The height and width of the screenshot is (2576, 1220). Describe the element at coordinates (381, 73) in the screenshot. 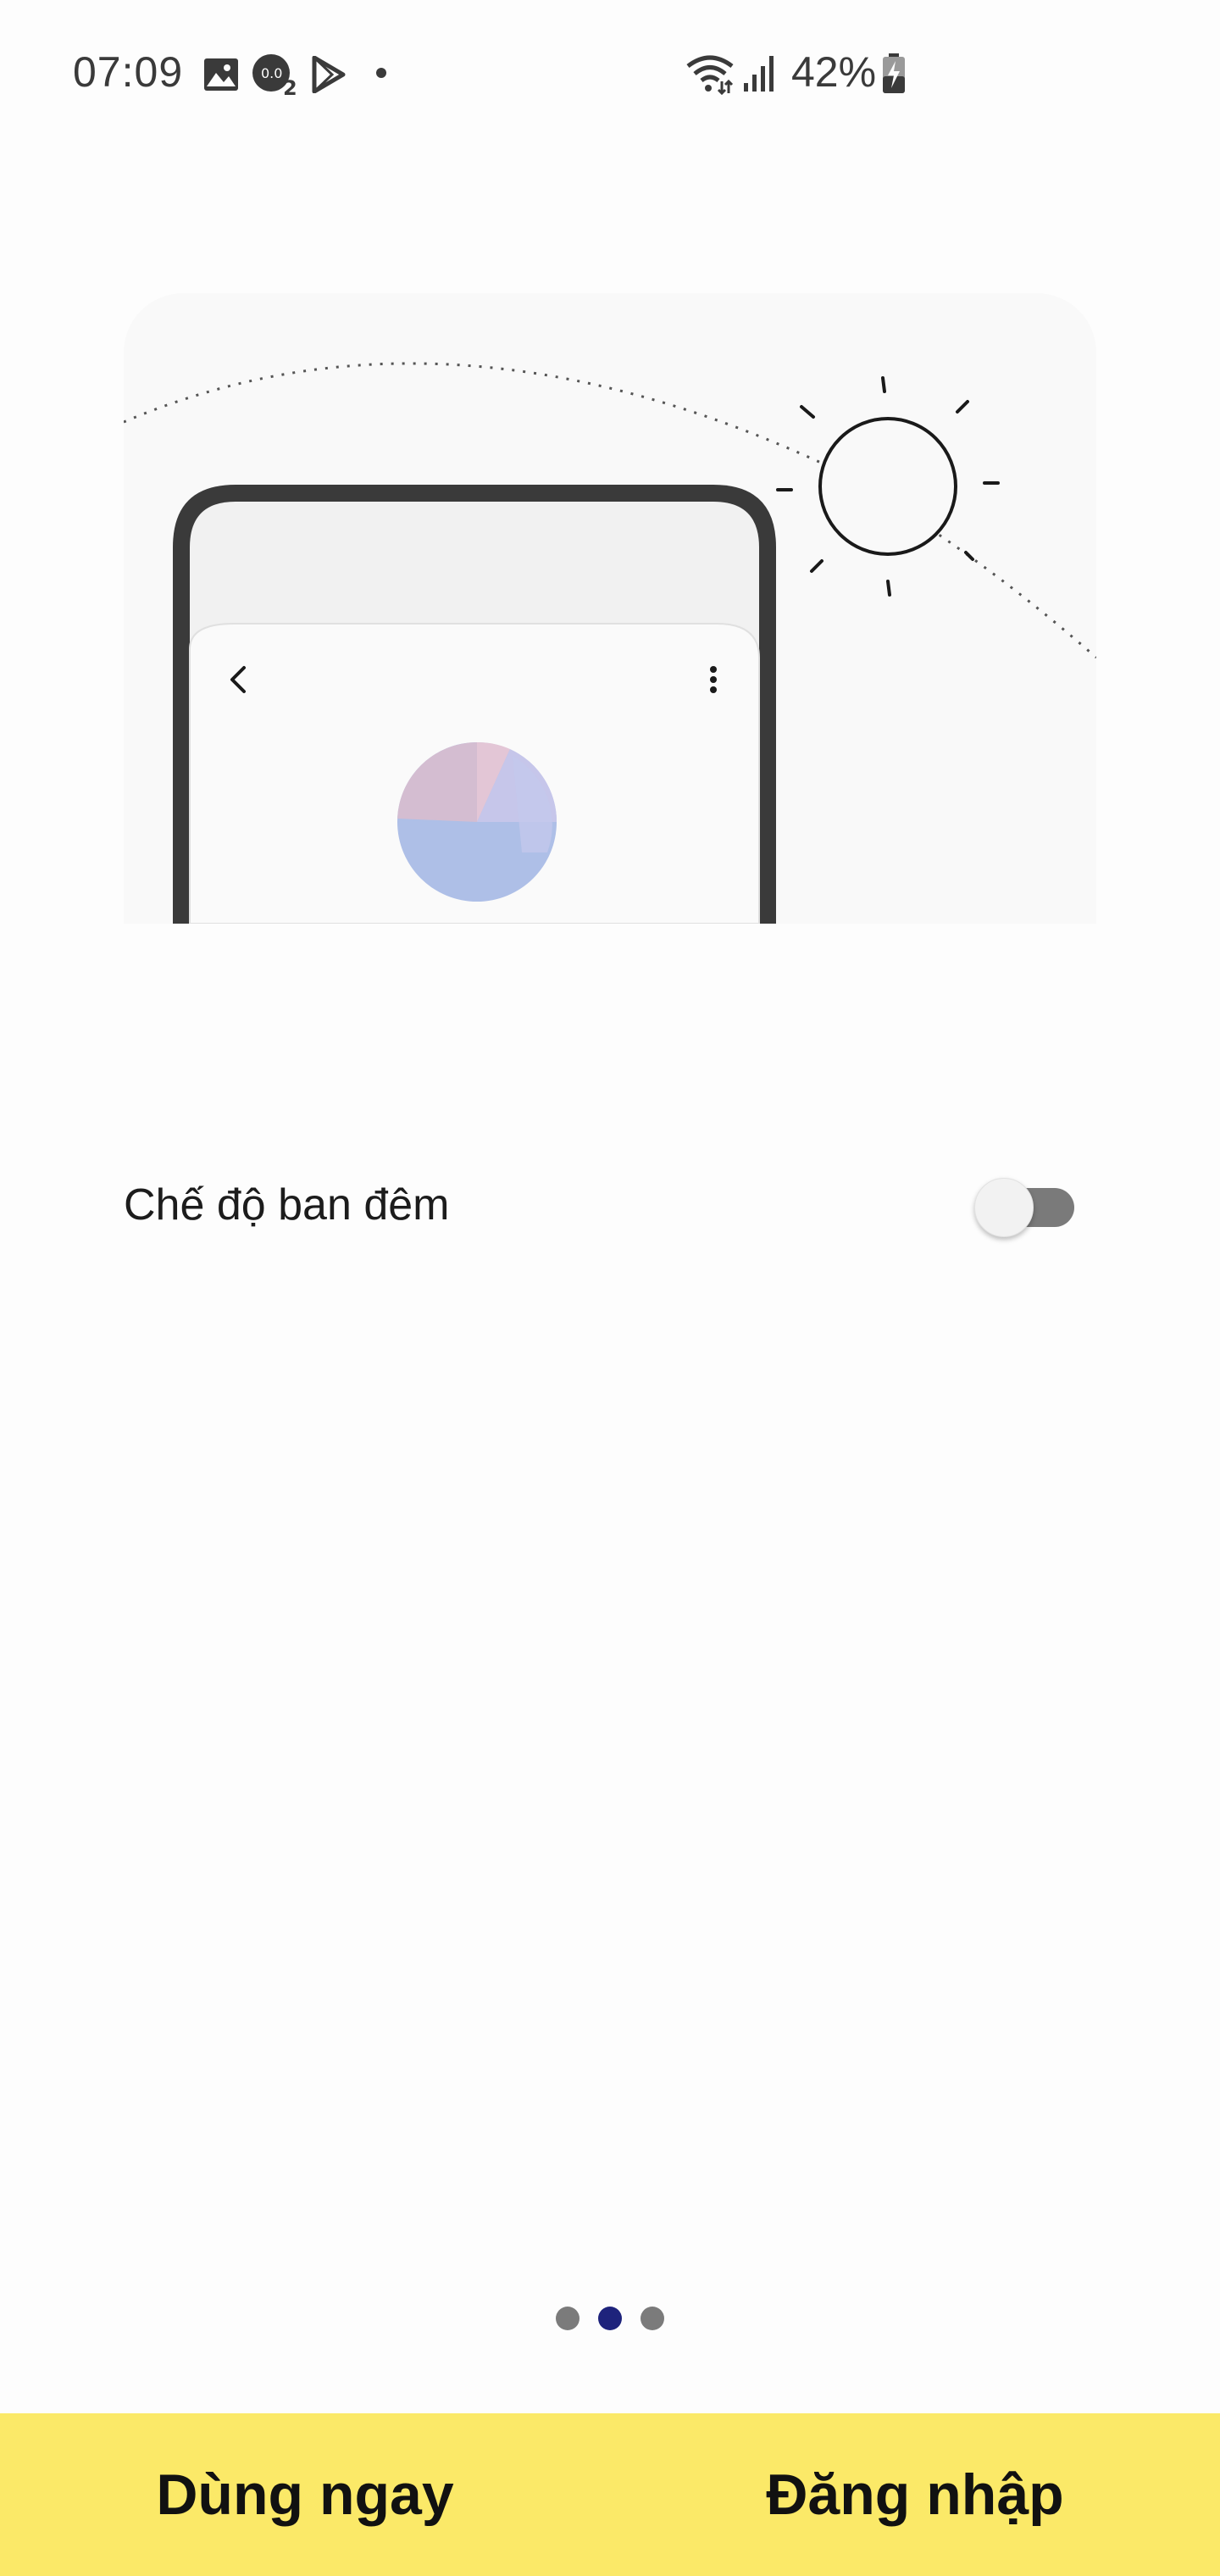

I see `dot-icon` at that location.